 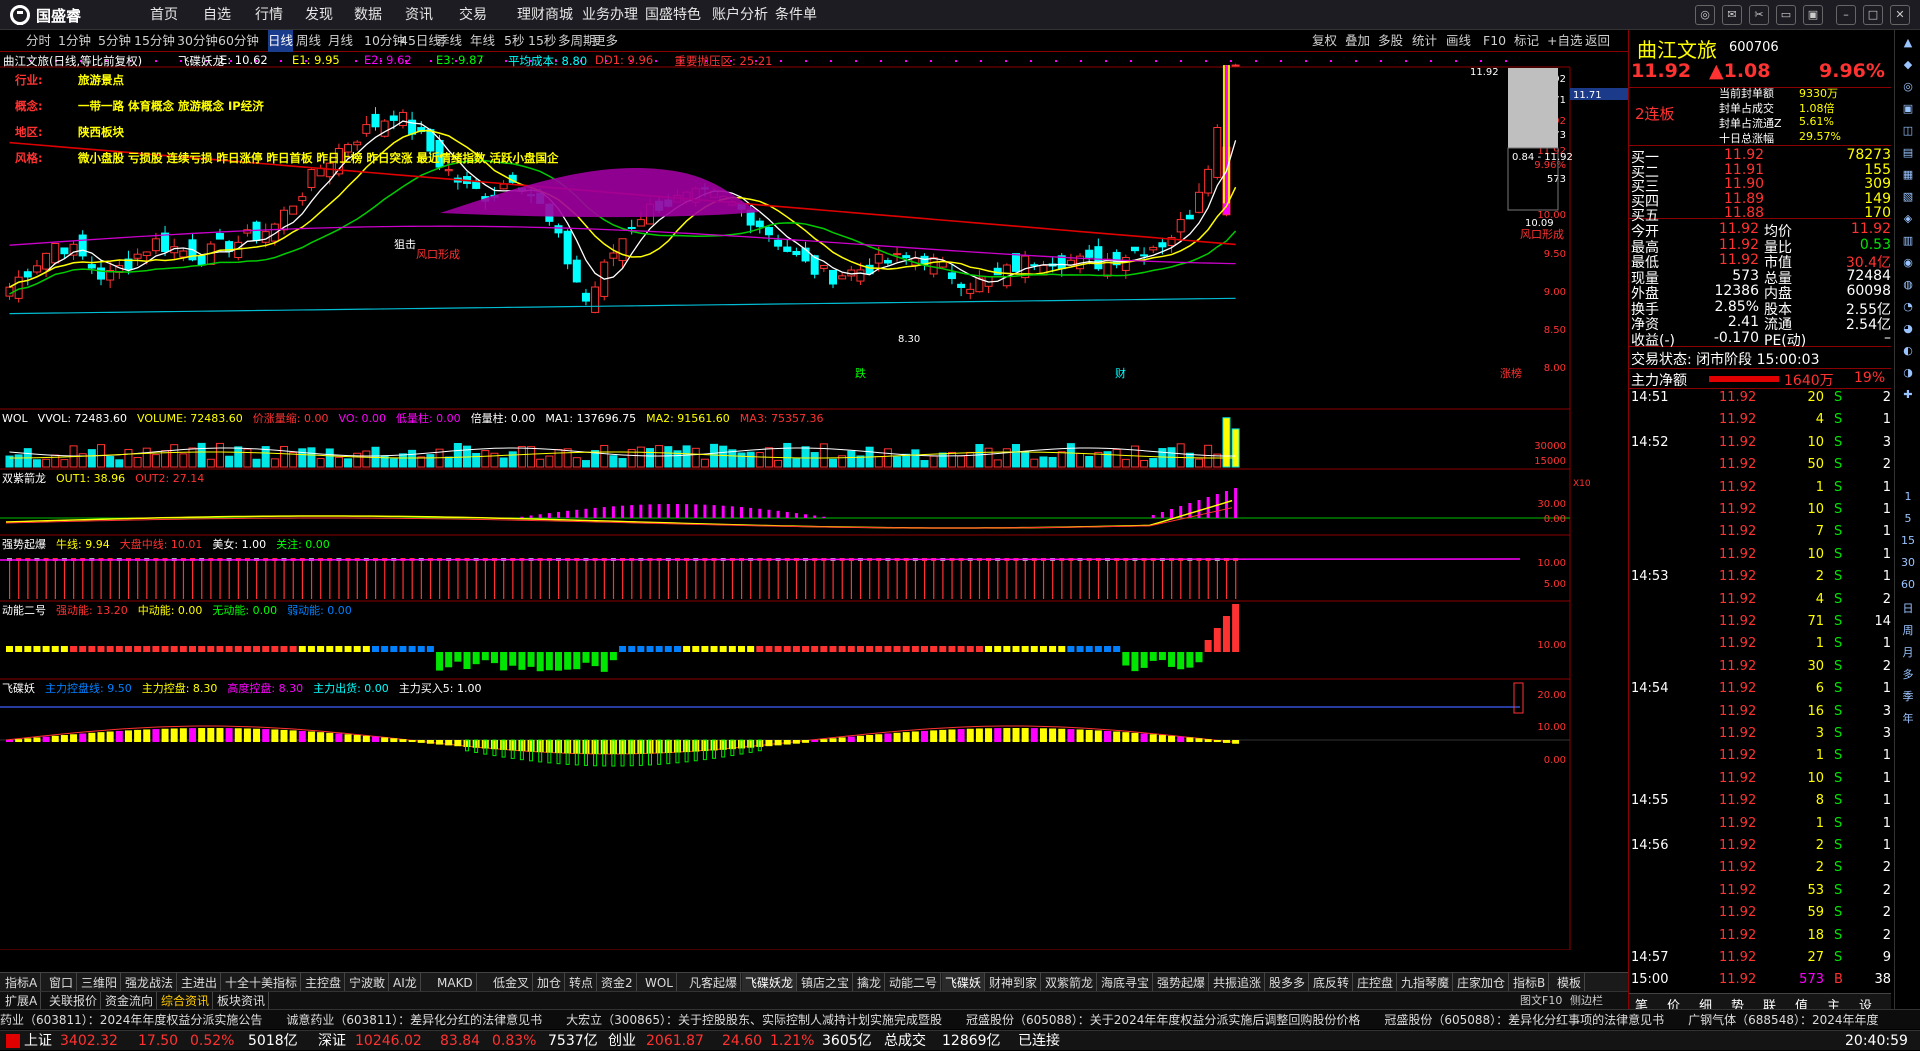 What do you see at coordinates (150, 983) in the screenshot?
I see `indicator-tab-3: 强龙战法` at bounding box center [150, 983].